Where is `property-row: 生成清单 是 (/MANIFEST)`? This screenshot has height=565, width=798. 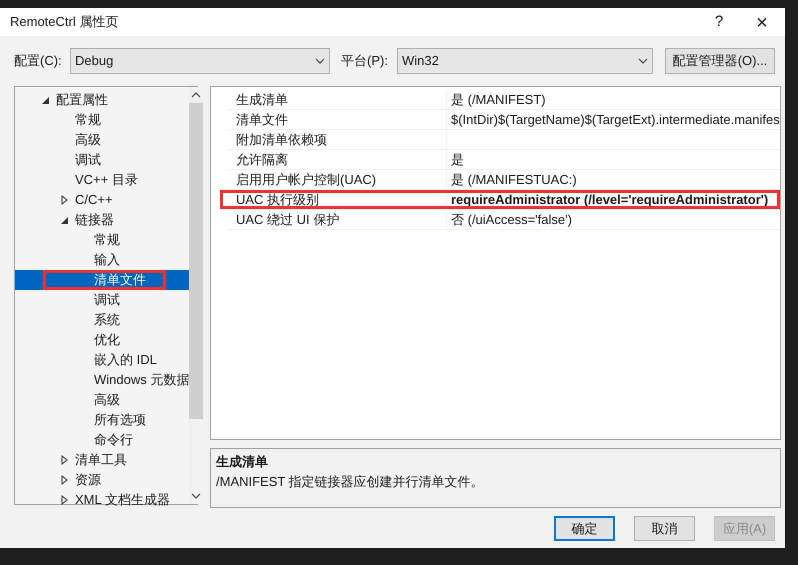 property-row: 生成清单 是 (/MANIFEST) is located at coordinates (504, 100).